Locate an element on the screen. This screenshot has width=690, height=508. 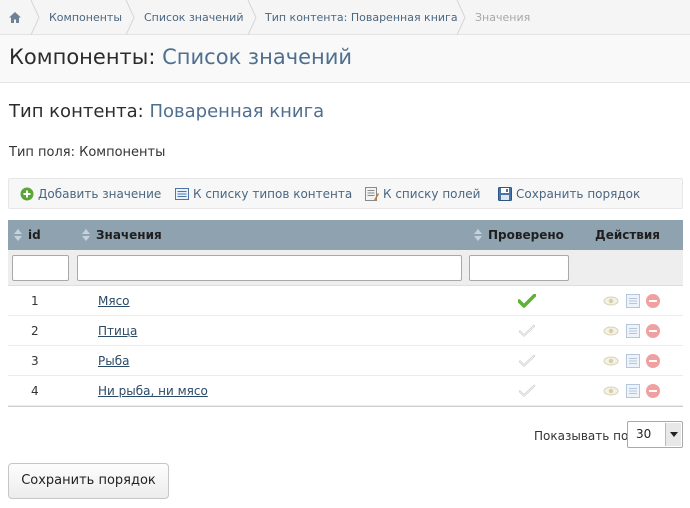
page-title: Компоненты: Список значений is located at coordinates (180, 57).